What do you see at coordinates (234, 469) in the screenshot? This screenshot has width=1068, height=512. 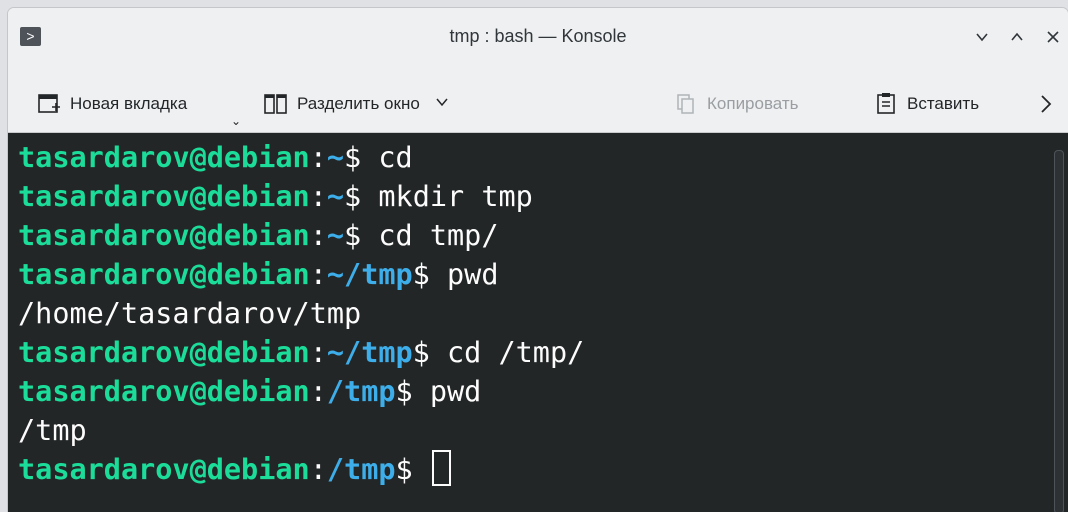 I see `terminal-prompt-line: tasardarov@debian:/tmp$` at bounding box center [234, 469].